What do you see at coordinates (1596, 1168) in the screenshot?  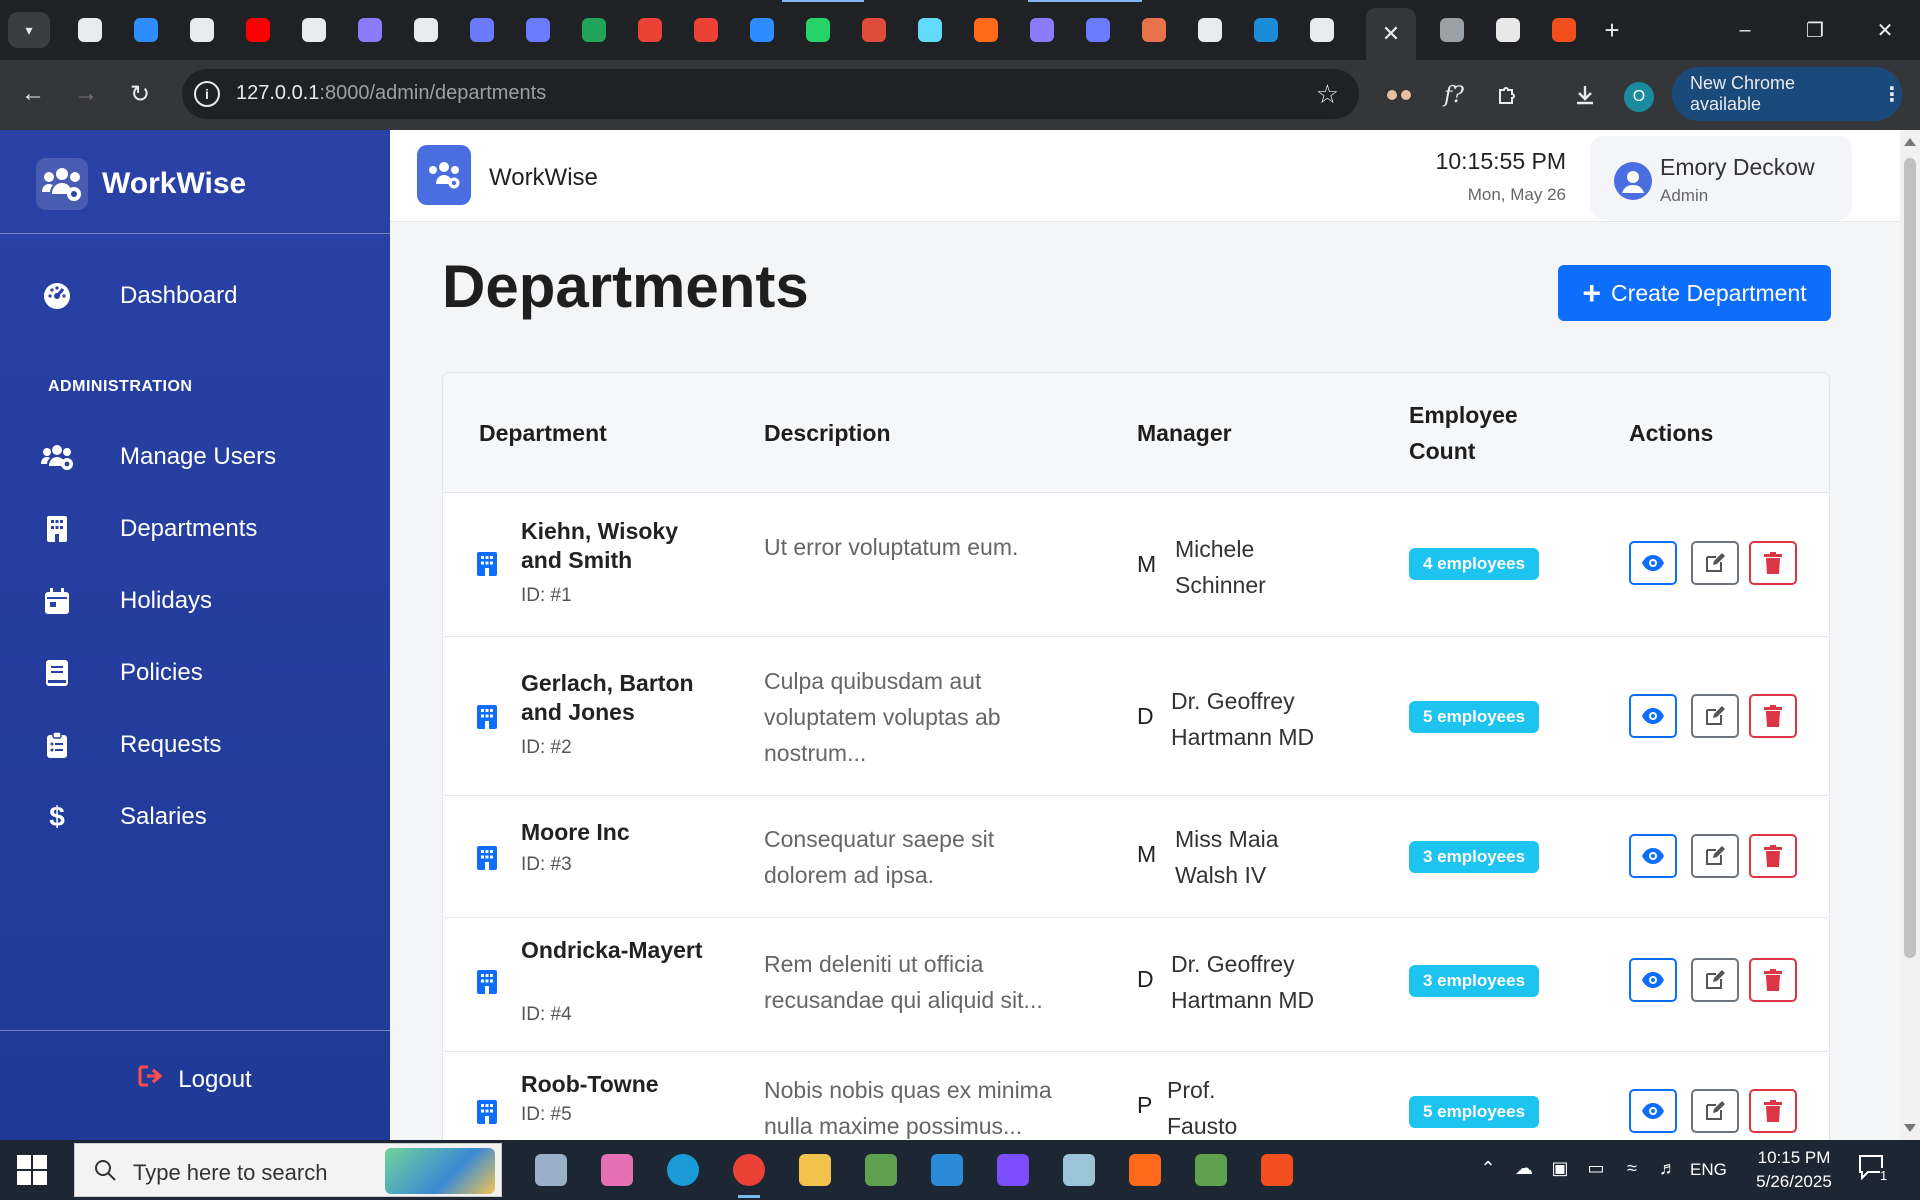 I see `battery-icon: ▭` at bounding box center [1596, 1168].